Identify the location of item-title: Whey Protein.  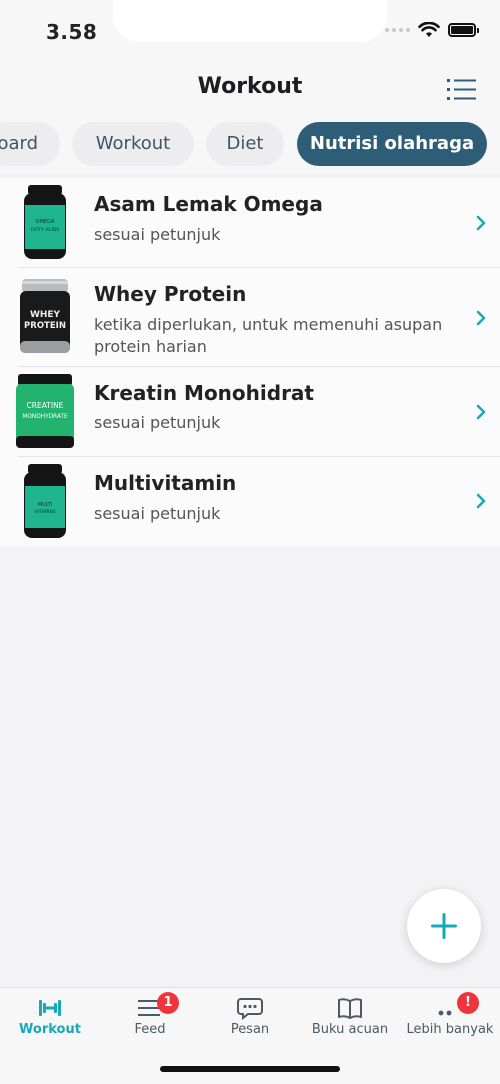
(170, 294).